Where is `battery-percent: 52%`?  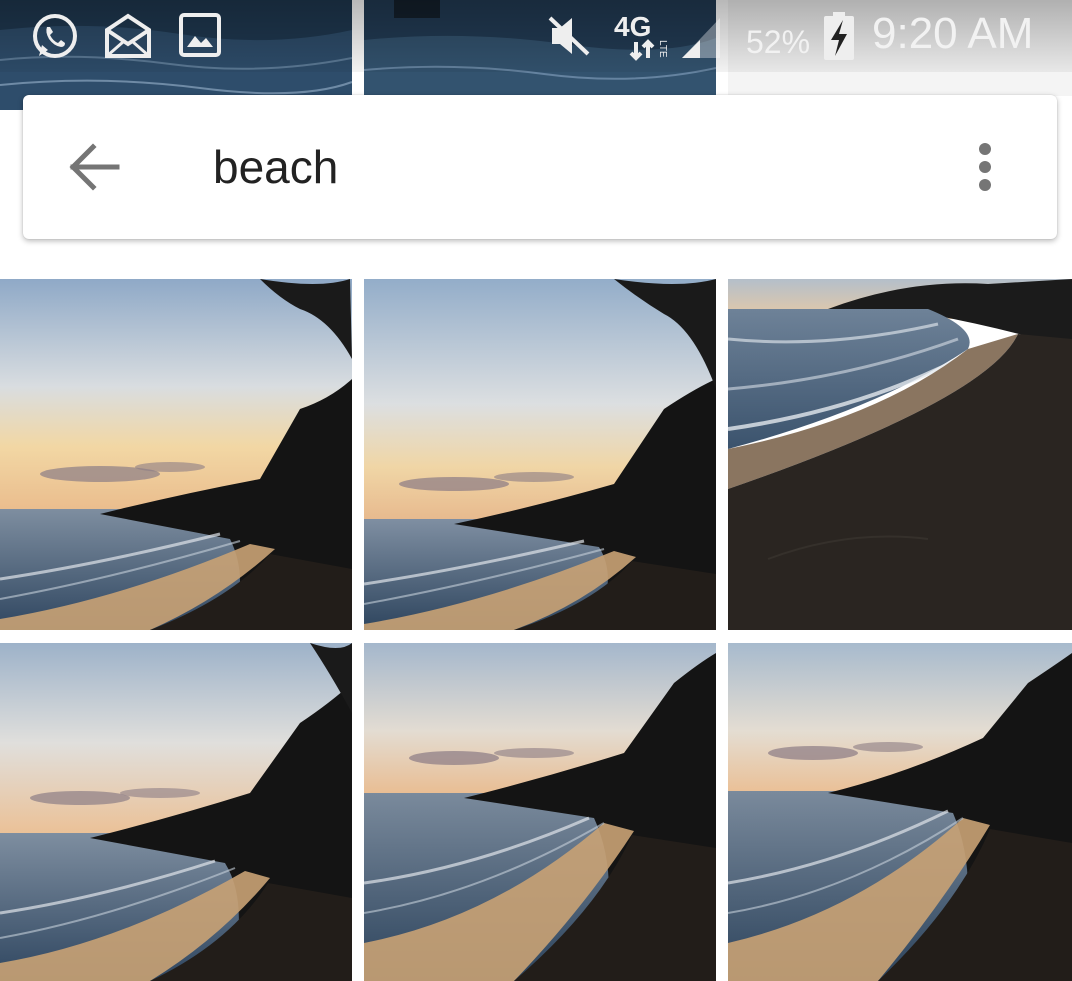
battery-percent: 52% is located at coordinates (778, 42).